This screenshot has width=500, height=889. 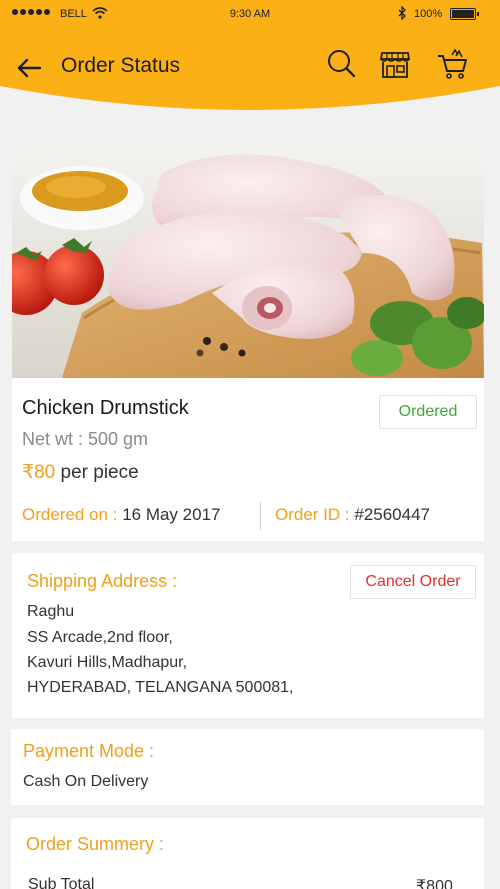 What do you see at coordinates (247, 767) in the screenshot?
I see `payment-card: Payment Mode : Cash On Delivery` at bounding box center [247, 767].